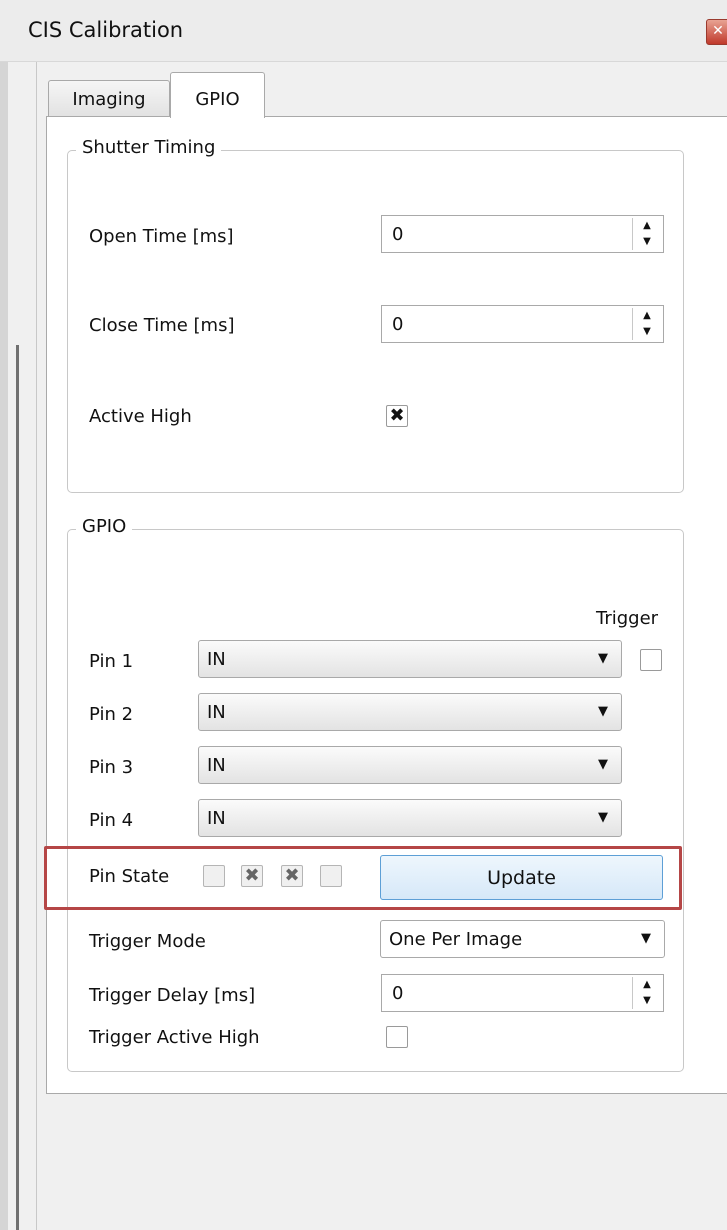  I want to click on trigger-delay-value: 0, so click(398, 993).